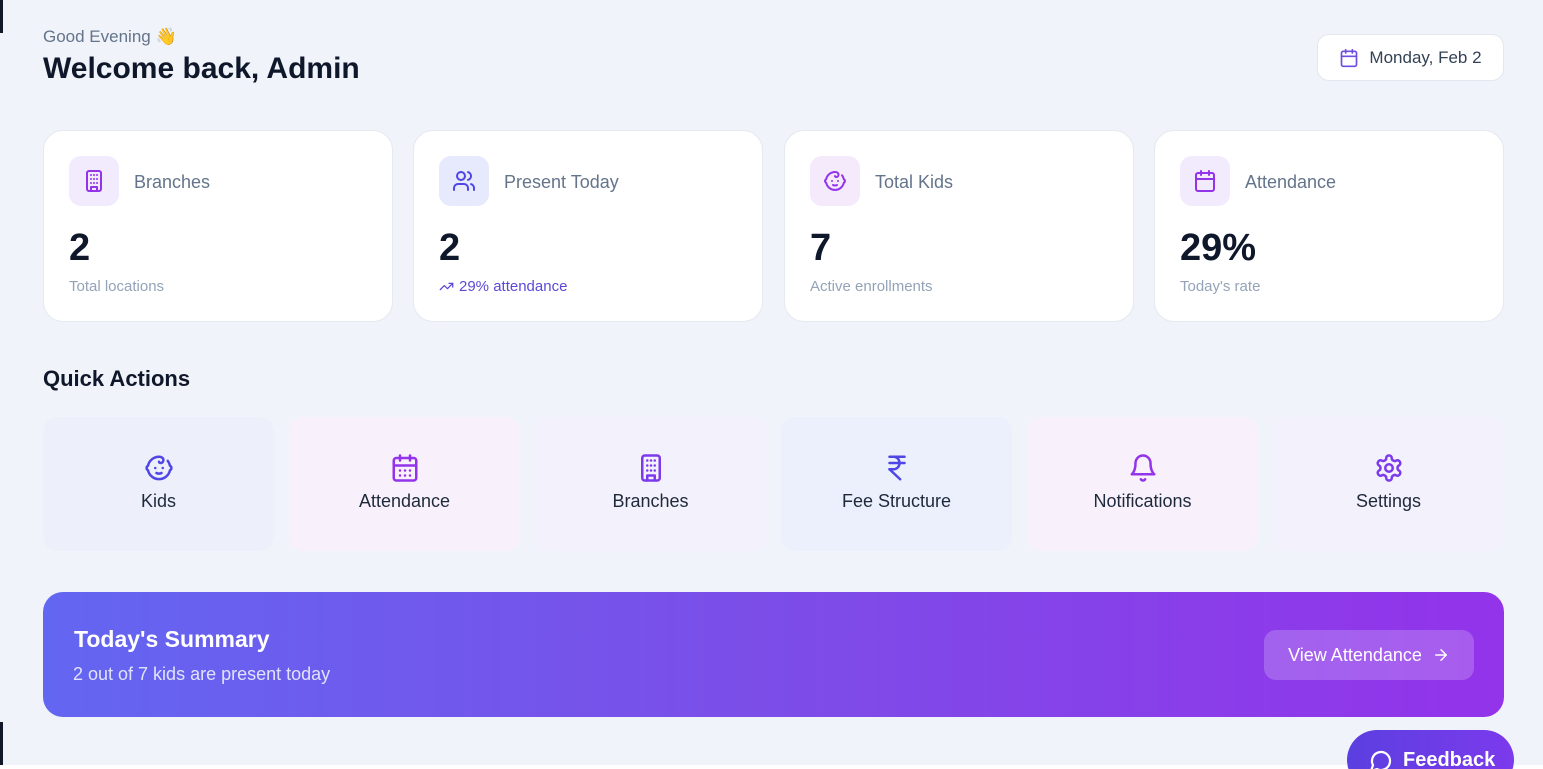  What do you see at coordinates (158, 484) in the screenshot?
I see `quick-action-kids: Kids` at bounding box center [158, 484].